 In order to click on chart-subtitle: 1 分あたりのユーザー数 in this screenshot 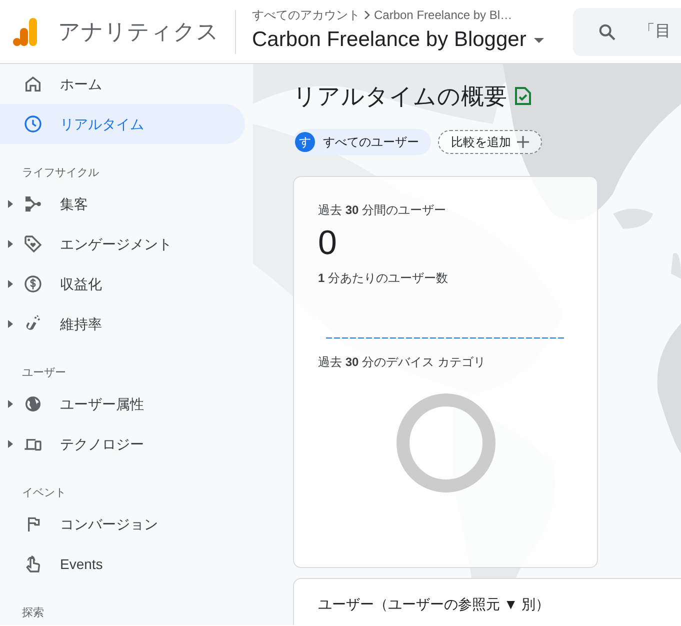, I will do `click(384, 278)`.